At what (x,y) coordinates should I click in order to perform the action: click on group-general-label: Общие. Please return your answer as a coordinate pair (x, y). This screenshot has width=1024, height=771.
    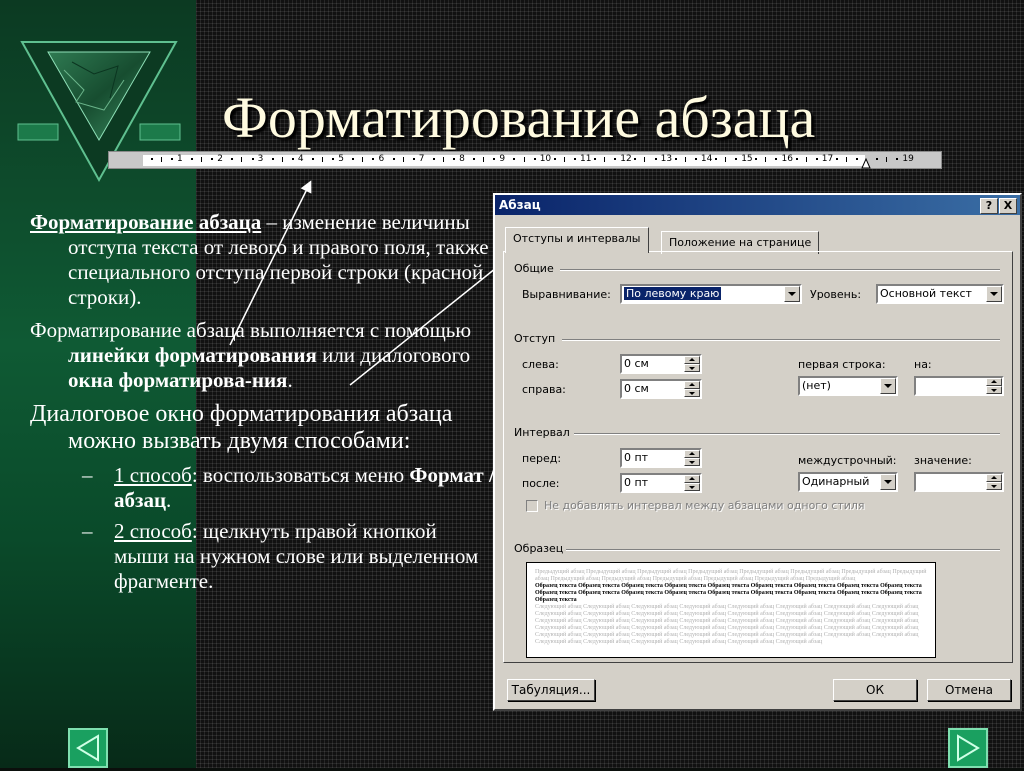
    Looking at the image, I should click on (534, 268).